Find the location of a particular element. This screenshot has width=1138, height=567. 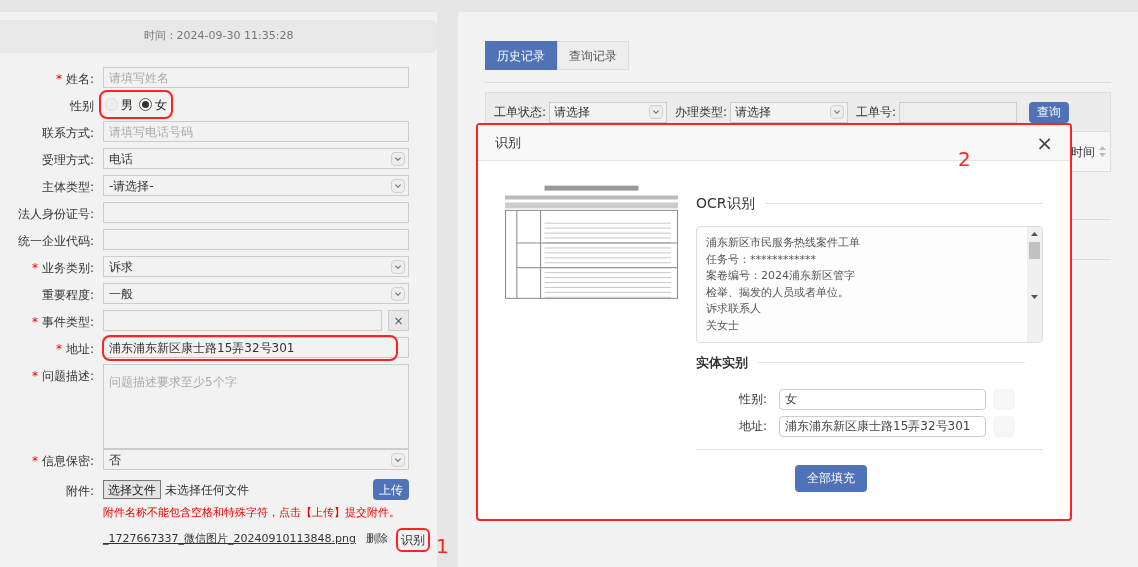

field-label: 联系方式: is located at coordinates (67, 133).